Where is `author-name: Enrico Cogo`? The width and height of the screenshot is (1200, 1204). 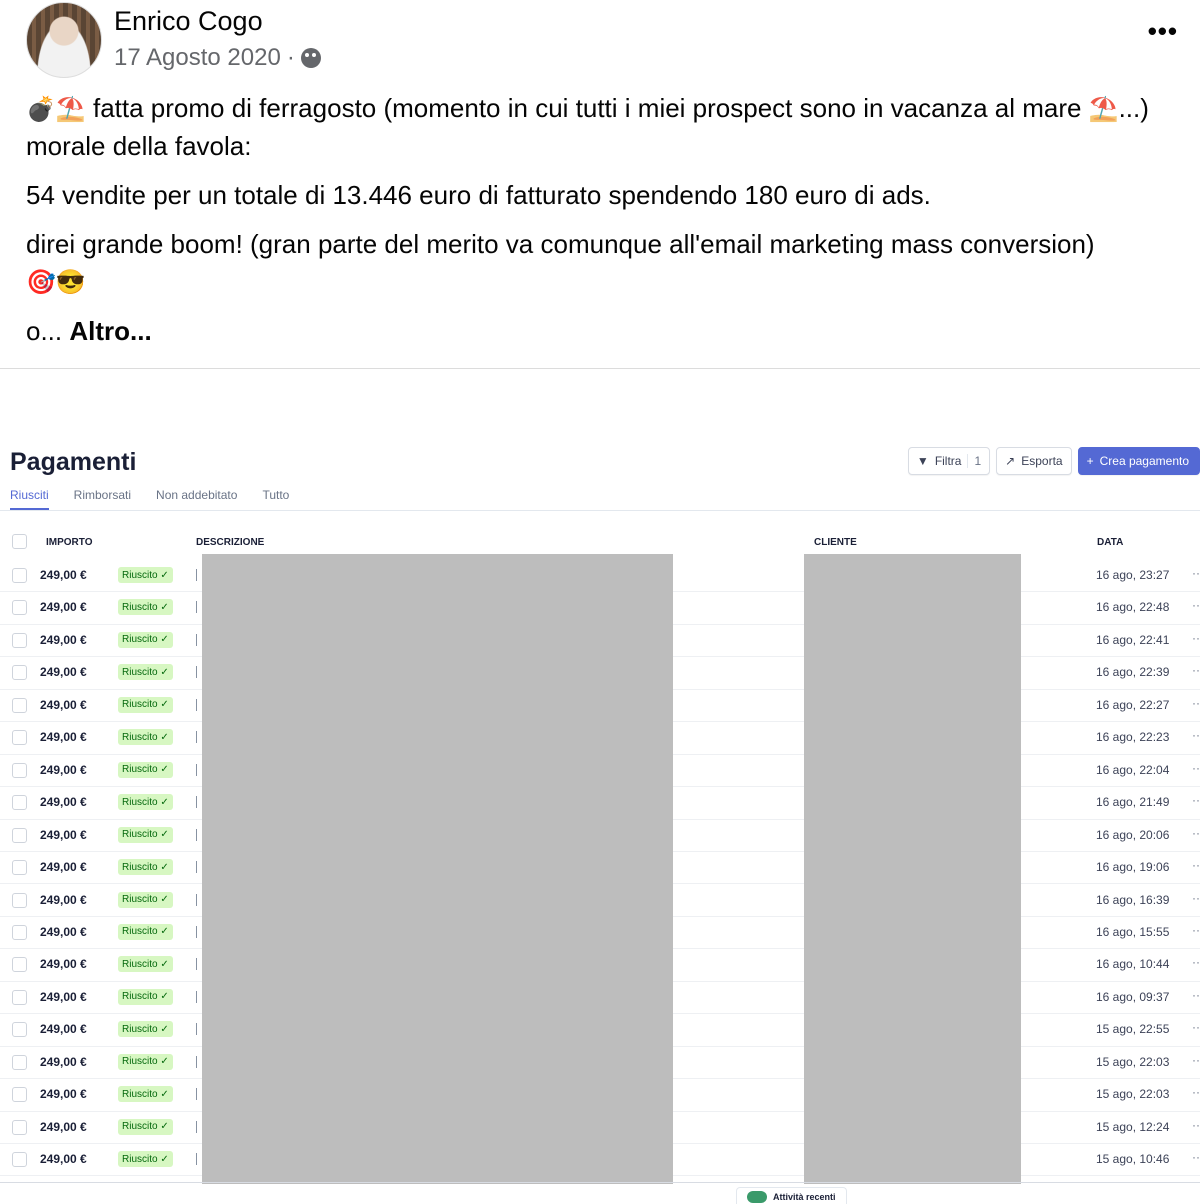
author-name: Enrico Cogo is located at coordinates (188, 21).